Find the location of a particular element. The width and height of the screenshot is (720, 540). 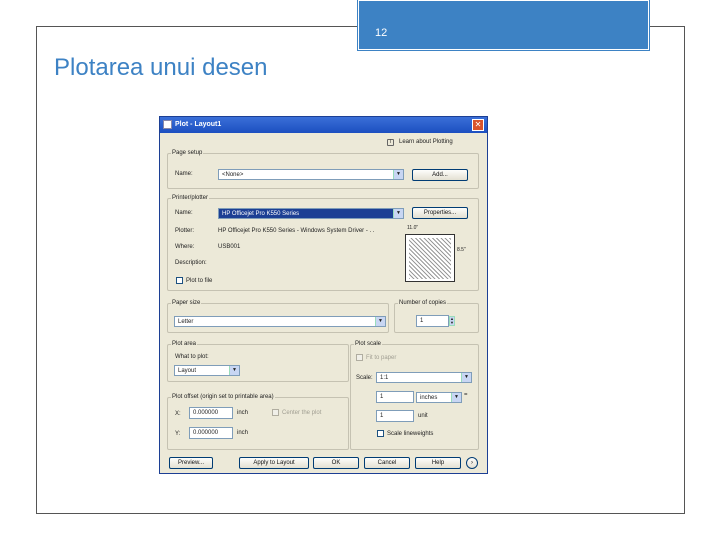

what-to-plot-value: Layout is located at coordinates (187, 371).